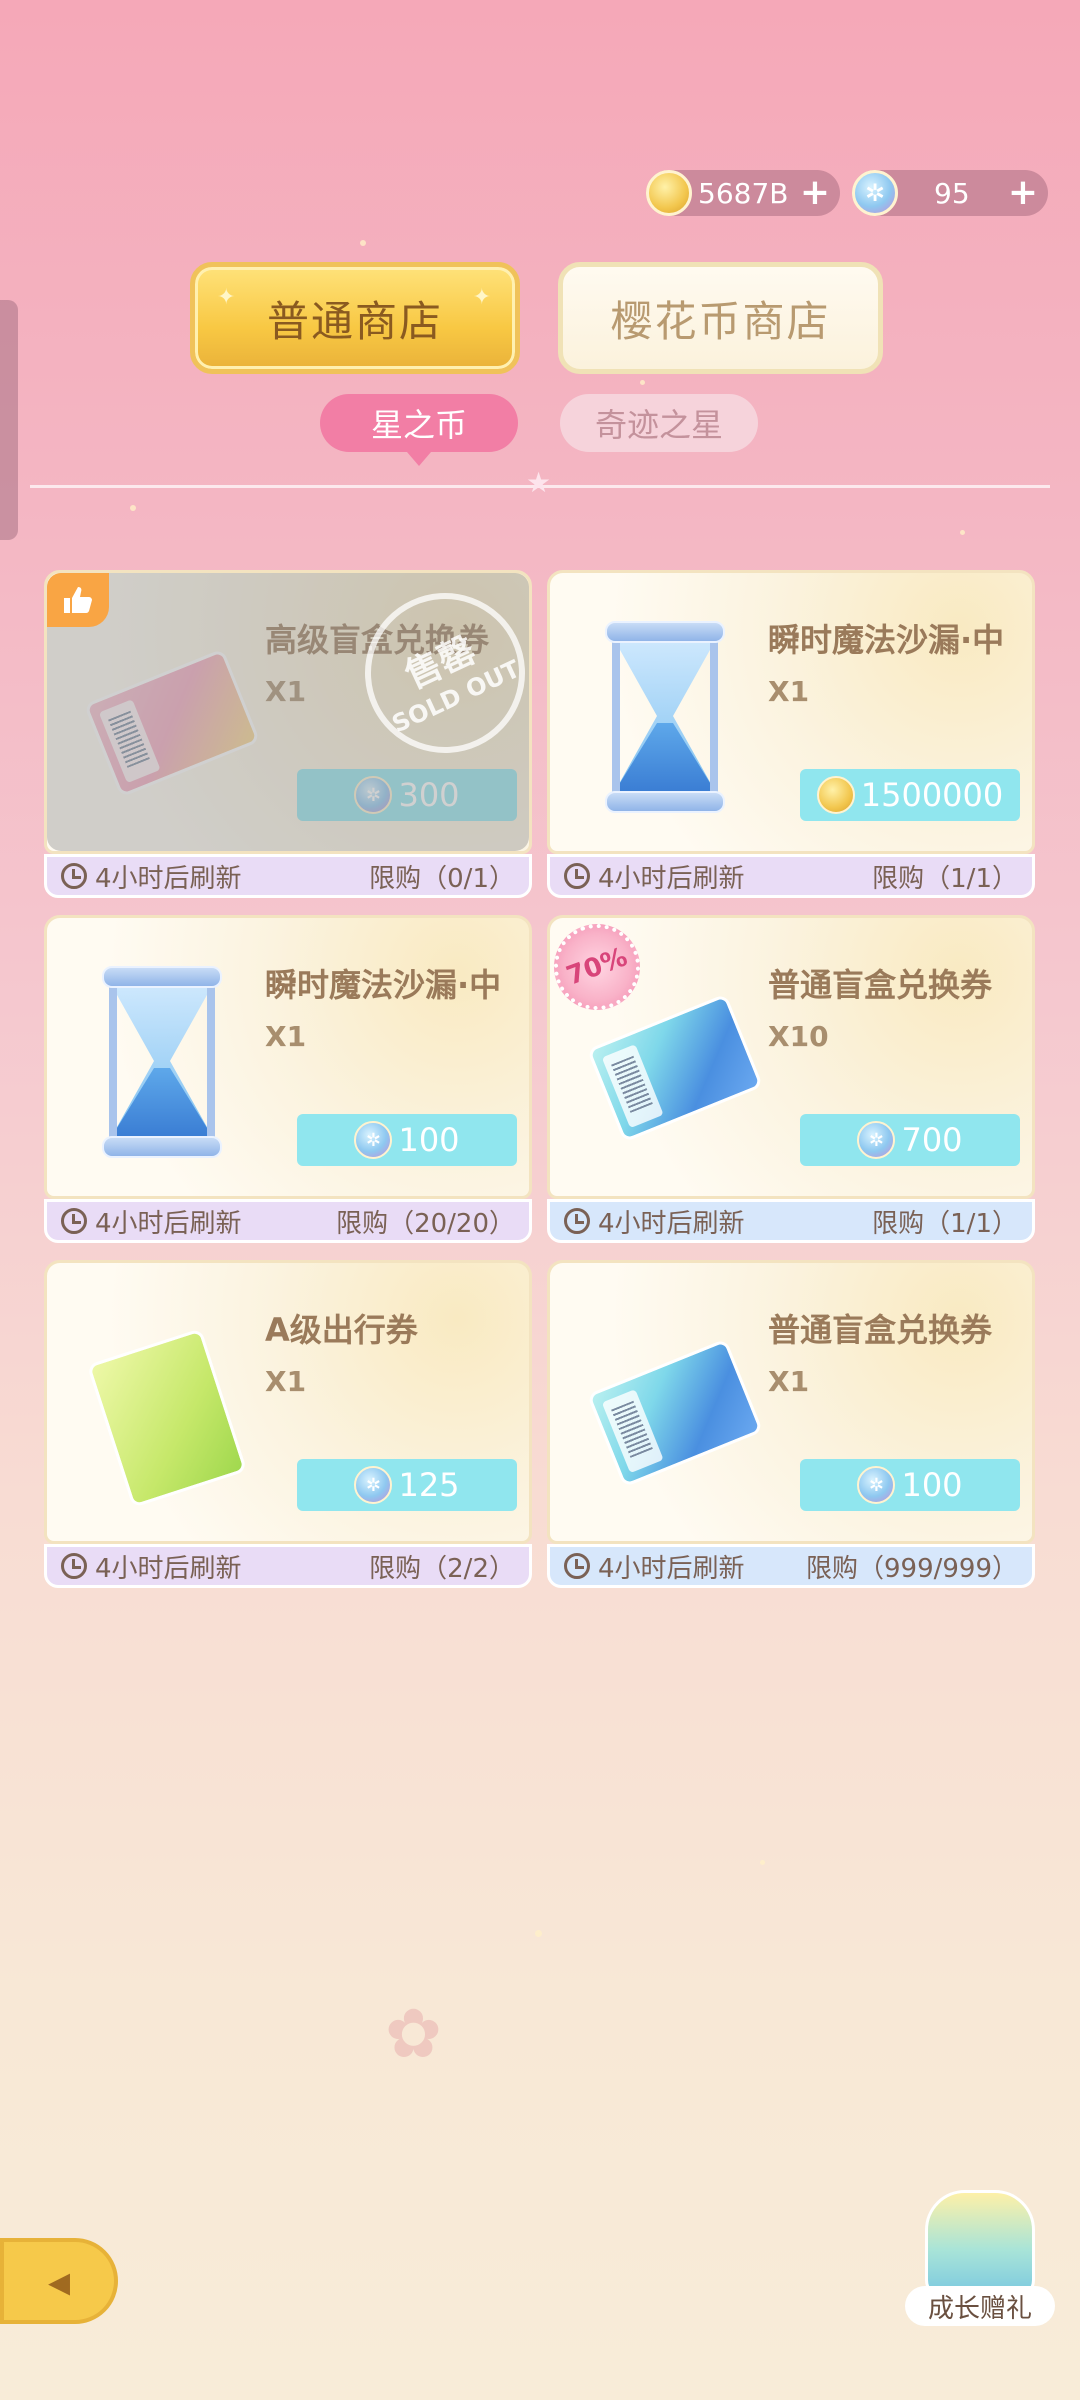  What do you see at coordinates (791, 1566) in the screenshot?
I see `item-footer: 4小时后刷新 限购（999/999）` at bounding box center [791, 1566].